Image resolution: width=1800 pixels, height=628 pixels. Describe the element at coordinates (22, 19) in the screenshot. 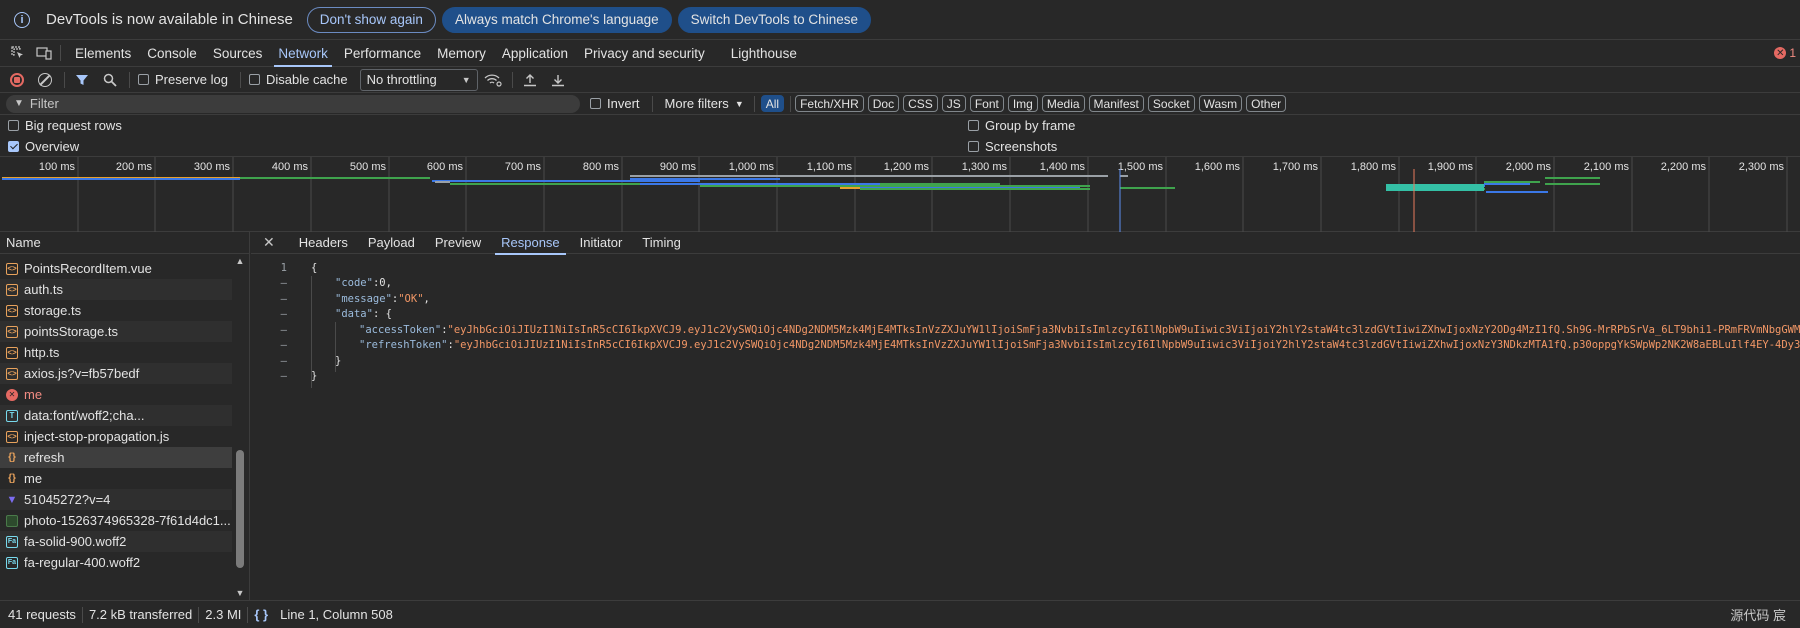

I see `info-icon: i` at that location.